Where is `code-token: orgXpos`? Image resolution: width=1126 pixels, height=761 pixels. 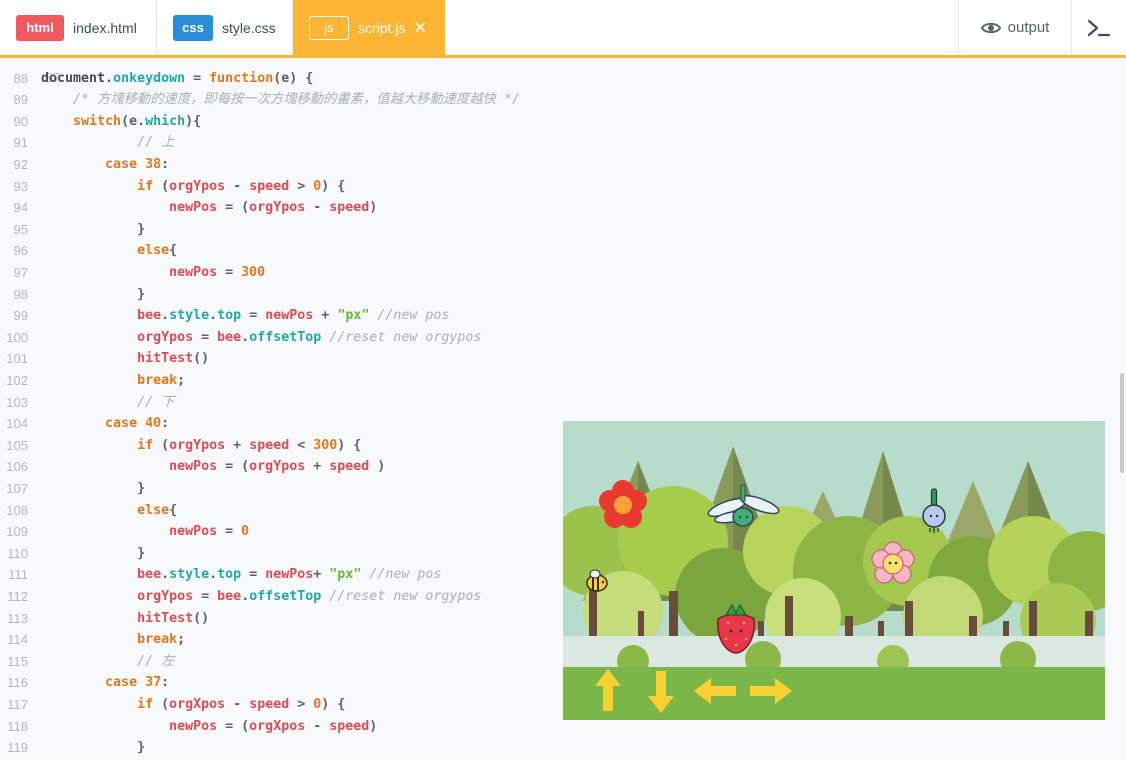
code-token: orgXpos is located at coordinates (197, 704).